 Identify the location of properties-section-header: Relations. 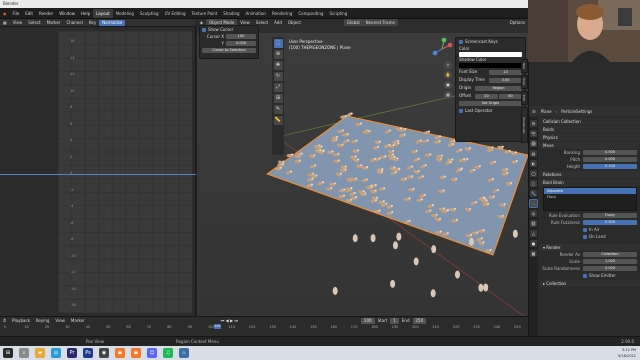
(589, 174).